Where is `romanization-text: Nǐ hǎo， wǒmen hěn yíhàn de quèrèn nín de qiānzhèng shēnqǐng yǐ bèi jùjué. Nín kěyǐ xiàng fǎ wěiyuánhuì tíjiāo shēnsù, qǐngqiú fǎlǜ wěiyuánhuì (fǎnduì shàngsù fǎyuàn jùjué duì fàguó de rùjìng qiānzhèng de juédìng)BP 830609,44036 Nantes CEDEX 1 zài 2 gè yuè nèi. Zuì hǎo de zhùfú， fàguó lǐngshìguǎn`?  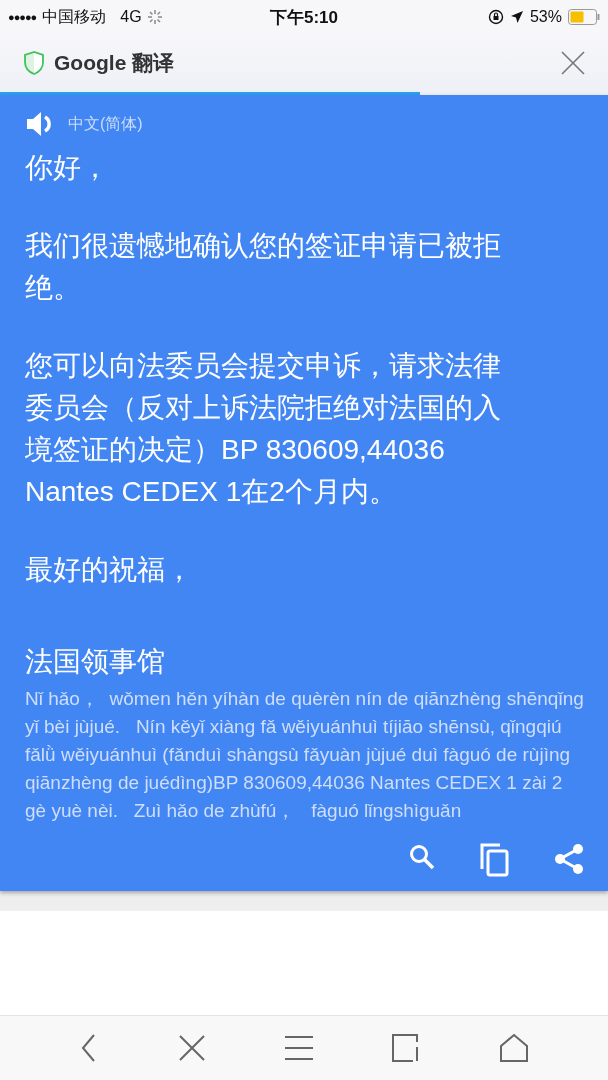 romanization-text: Nǐ hǎo， wǒmen hěn yíhàn de quèrèn nín de qiānzhèng shēnqǐng yǐ bèi jùjué. Nín kěyǐ xiàng fǎ wěiyuánhuì tíjiāo shēnsù, qǐngqiú fǎlǜ wěiyuánhuì (fǎnduì shàngsù fǎyuàn jùjué duì fàguó de rùjìng qiānzhèng de juédìng)BP 830609,44036 Nantes CEDEX 1 zài 2 gè yuè nèi. Zuì hǎo de zhùfú， fàguó lǐngshìguǎn is located at coordinates (304, 755).